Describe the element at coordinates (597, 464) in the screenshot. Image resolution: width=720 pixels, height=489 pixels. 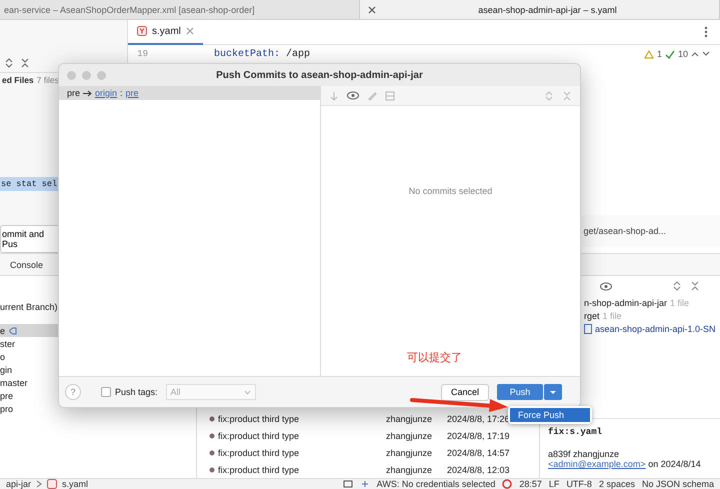
I see `email-link: <admin@example.com>` at that location.